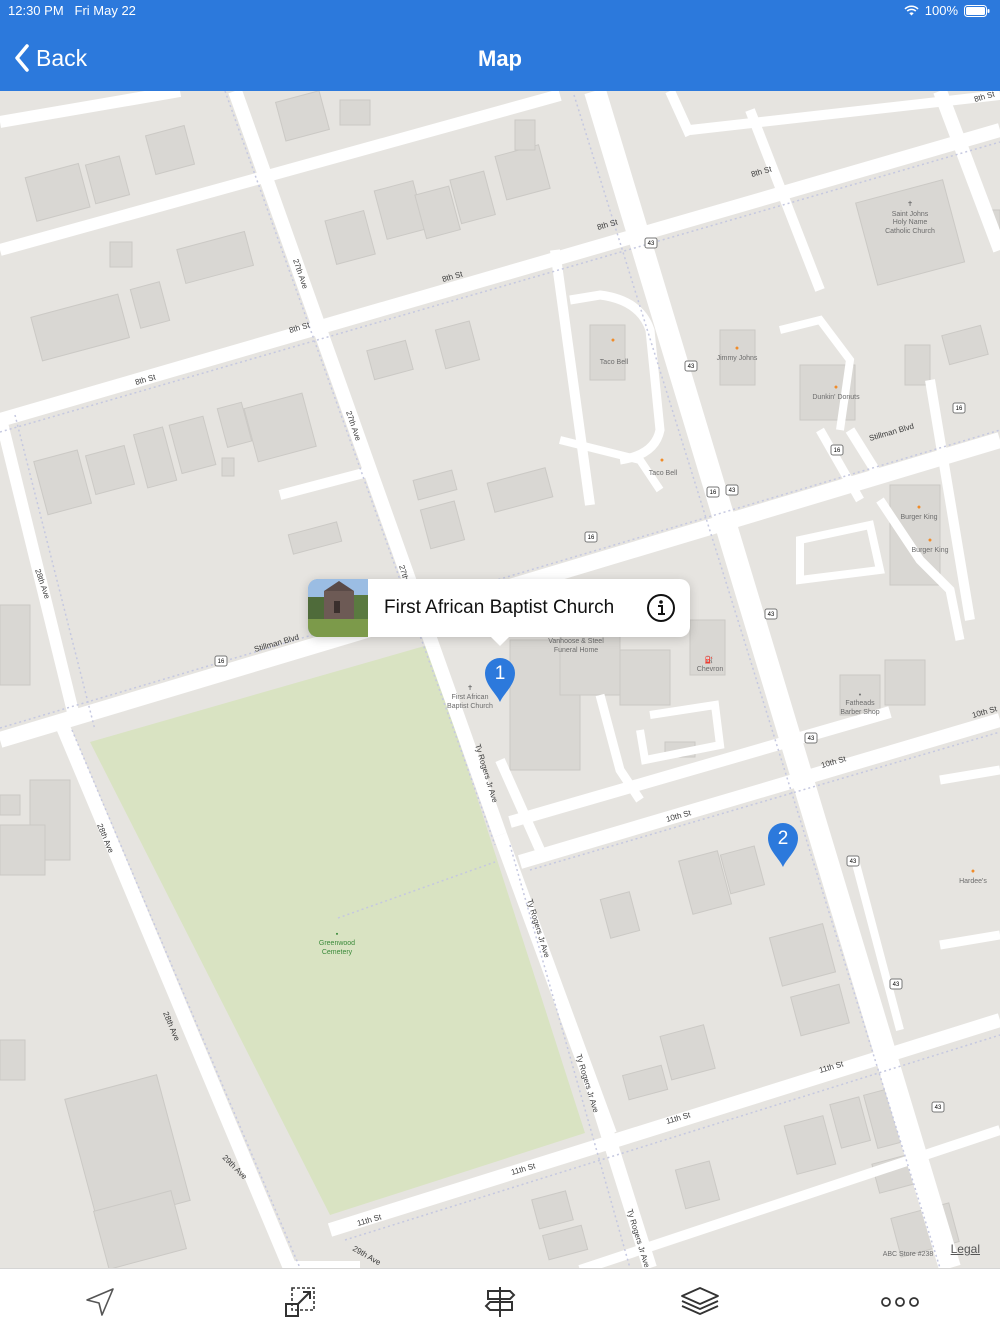 Image resolution: width=1000 pixels, height=1335 pixels. I want to click on location-arrow-icon, so click(100, 1302).